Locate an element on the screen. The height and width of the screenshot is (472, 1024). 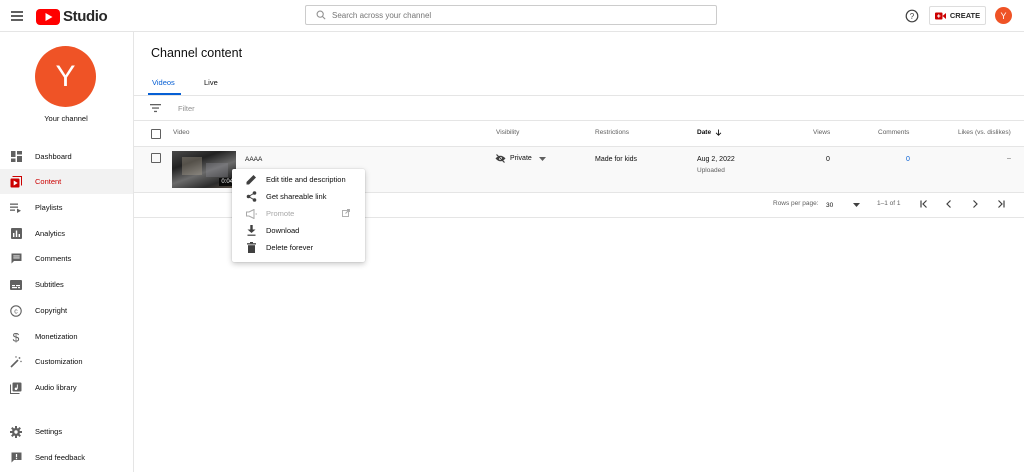
menu-item-promote: Promote is located at coordinates (298, 213).